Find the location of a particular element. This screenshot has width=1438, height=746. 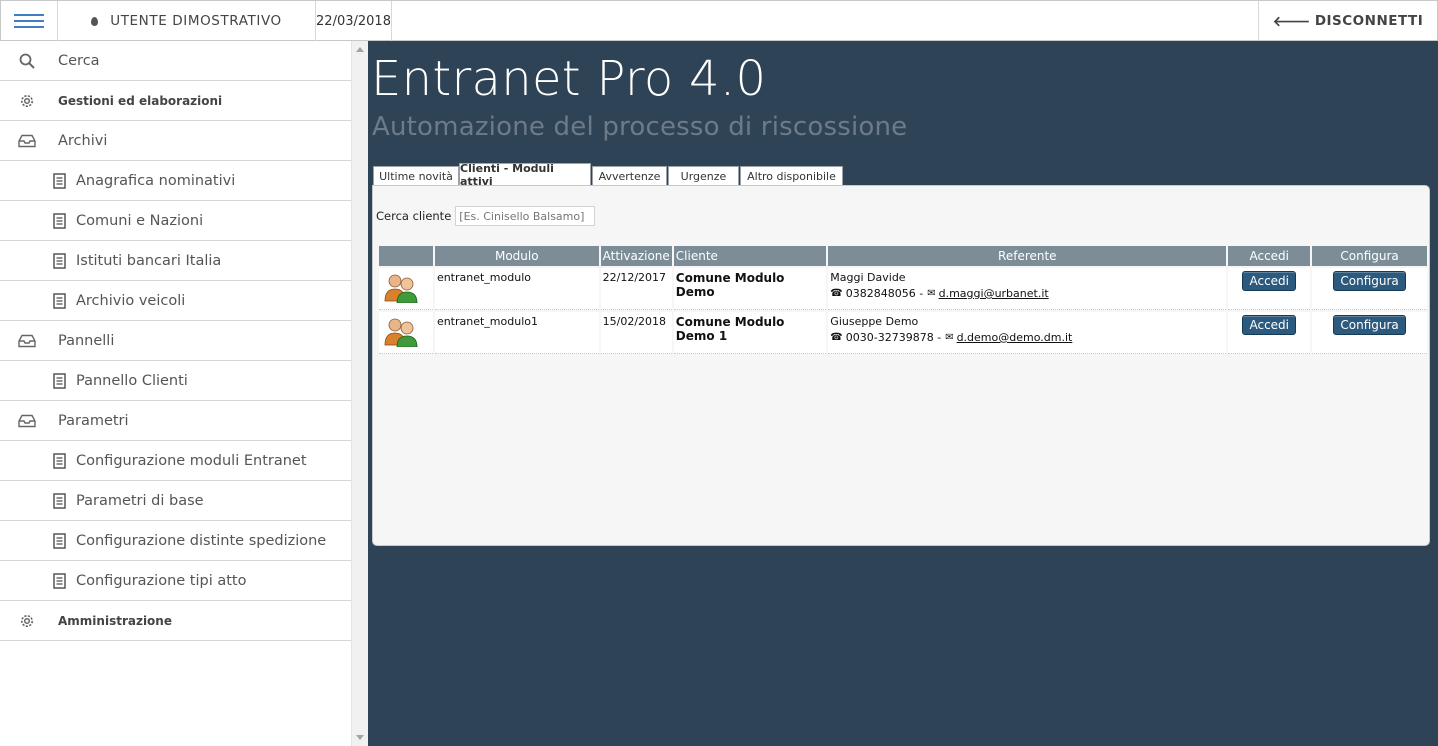

sidebar-item-label: Istituti bancari Italia is located at coordinates (149, 260).